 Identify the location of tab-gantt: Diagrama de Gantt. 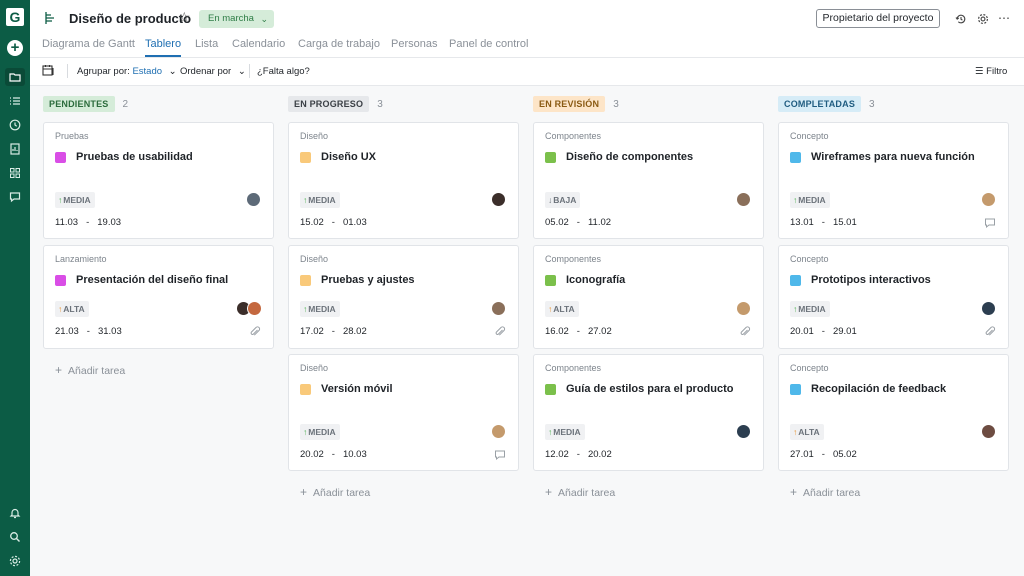
(88, 44).